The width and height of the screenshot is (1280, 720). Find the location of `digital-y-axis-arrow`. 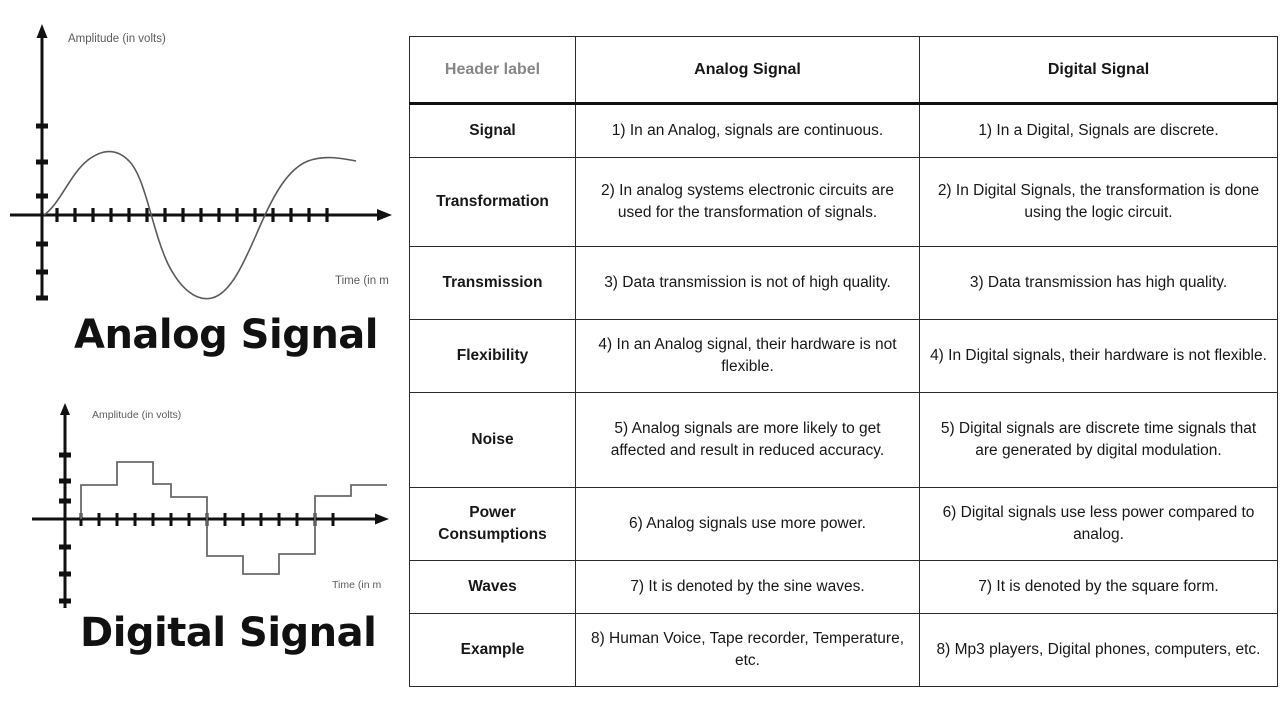

digital-y-axis-arrow is located at coordinates (65, 409).